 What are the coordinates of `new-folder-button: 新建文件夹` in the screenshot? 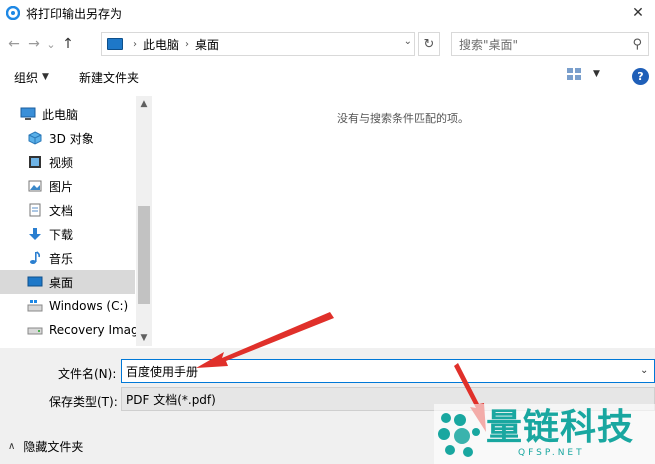 It's located at (109, 77).